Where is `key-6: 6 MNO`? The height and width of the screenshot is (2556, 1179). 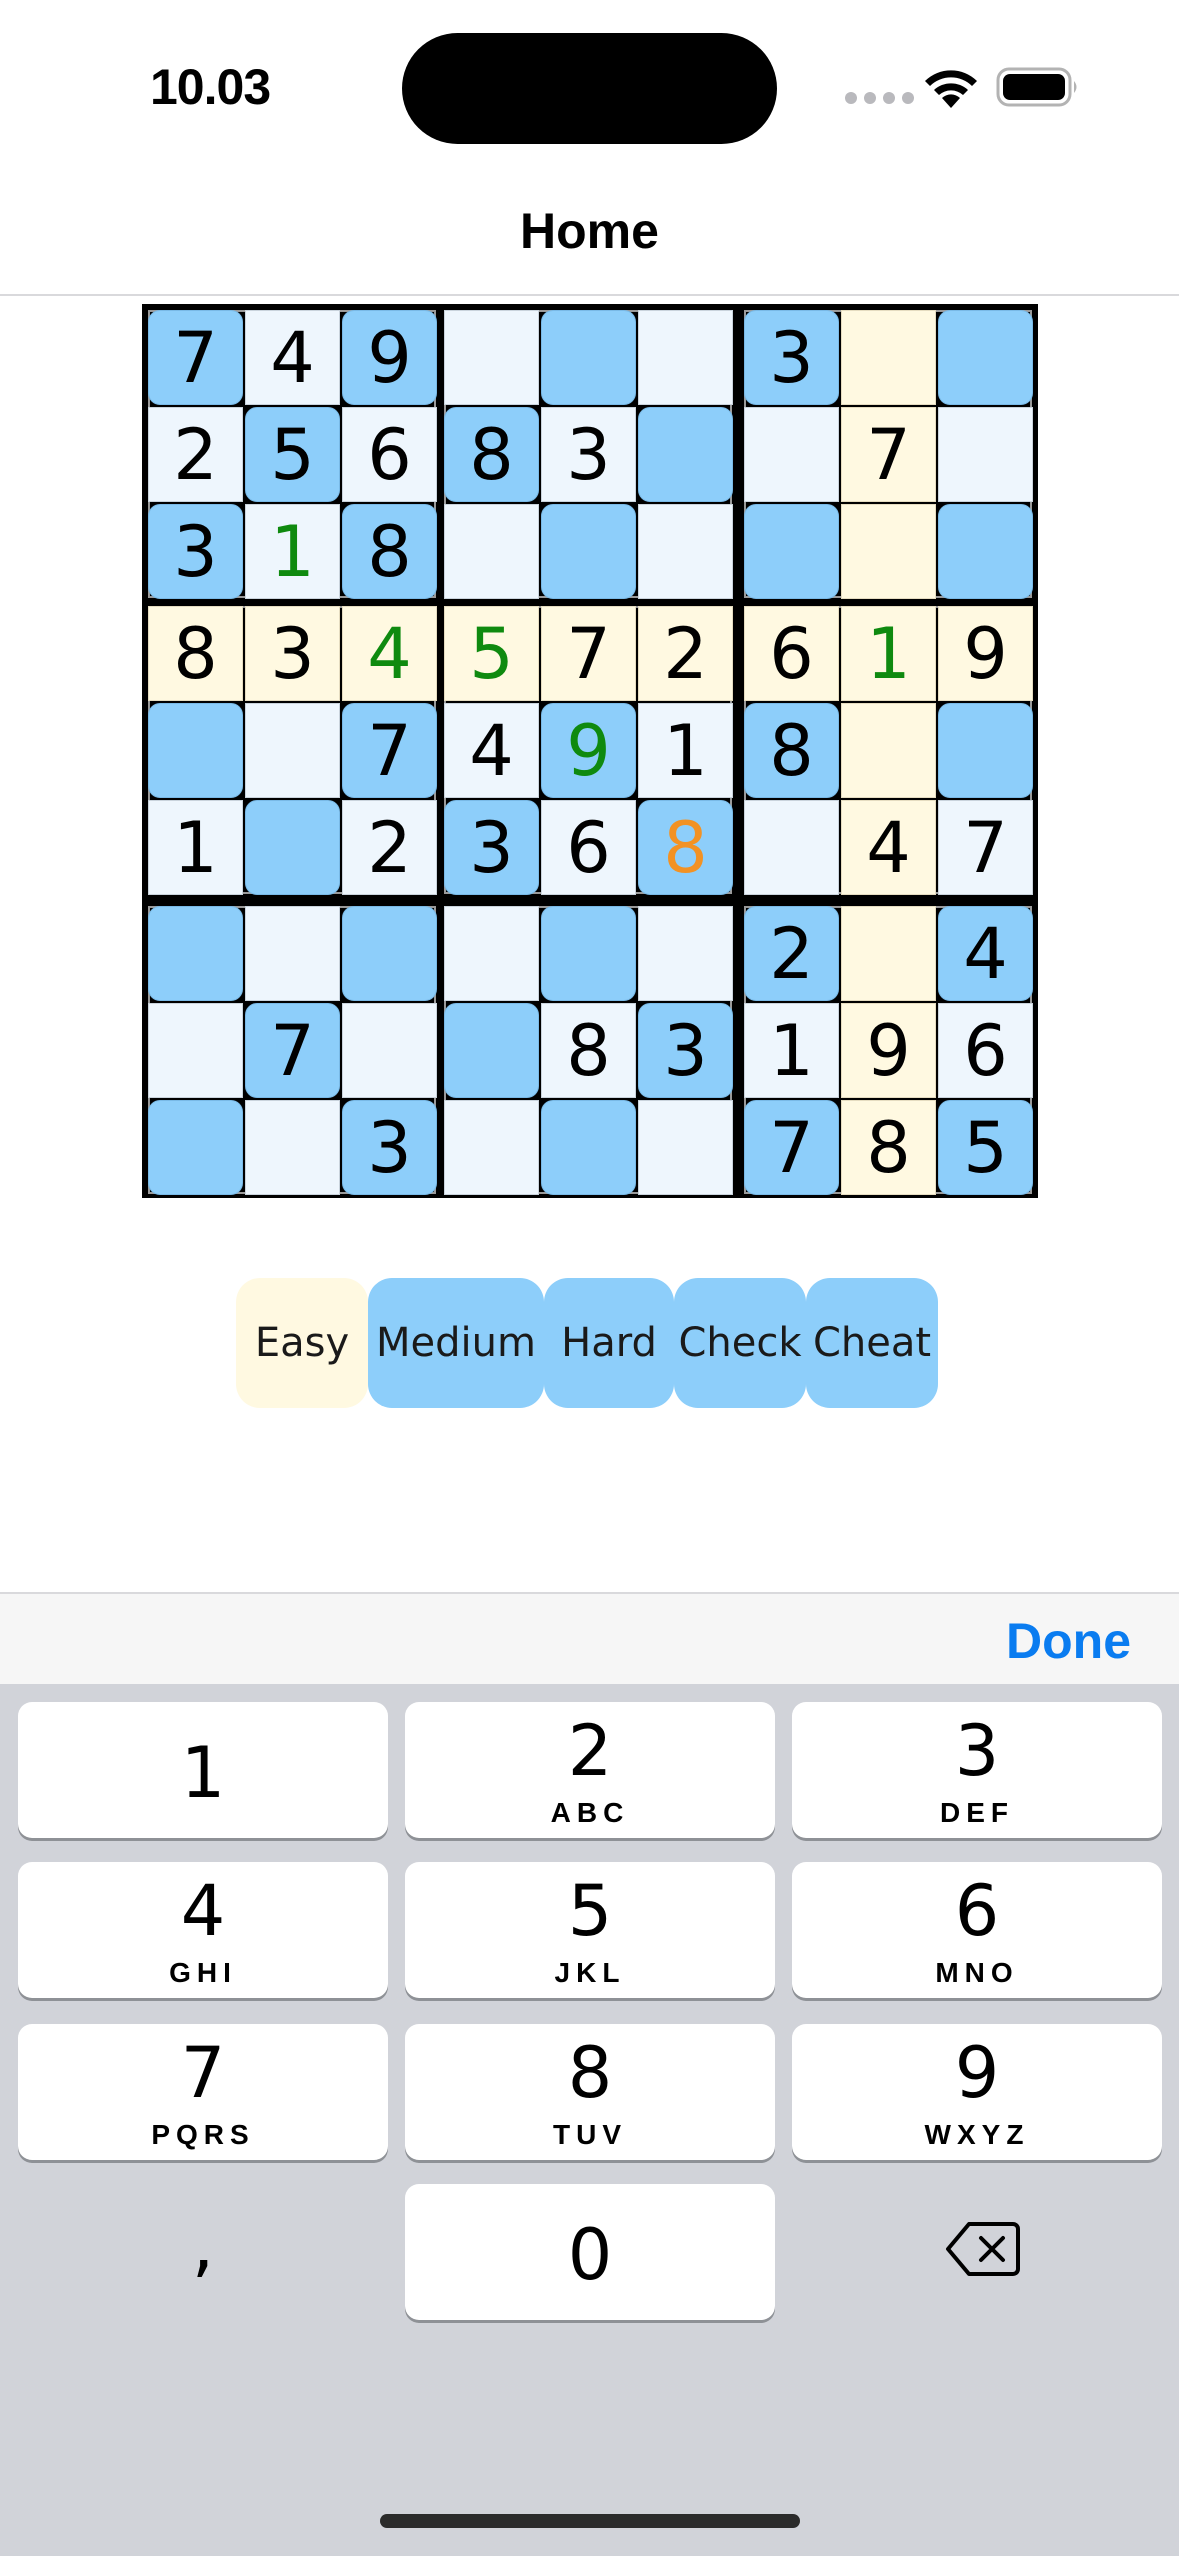
key-6: 6 MNO is located at coordinates (977, 1930).